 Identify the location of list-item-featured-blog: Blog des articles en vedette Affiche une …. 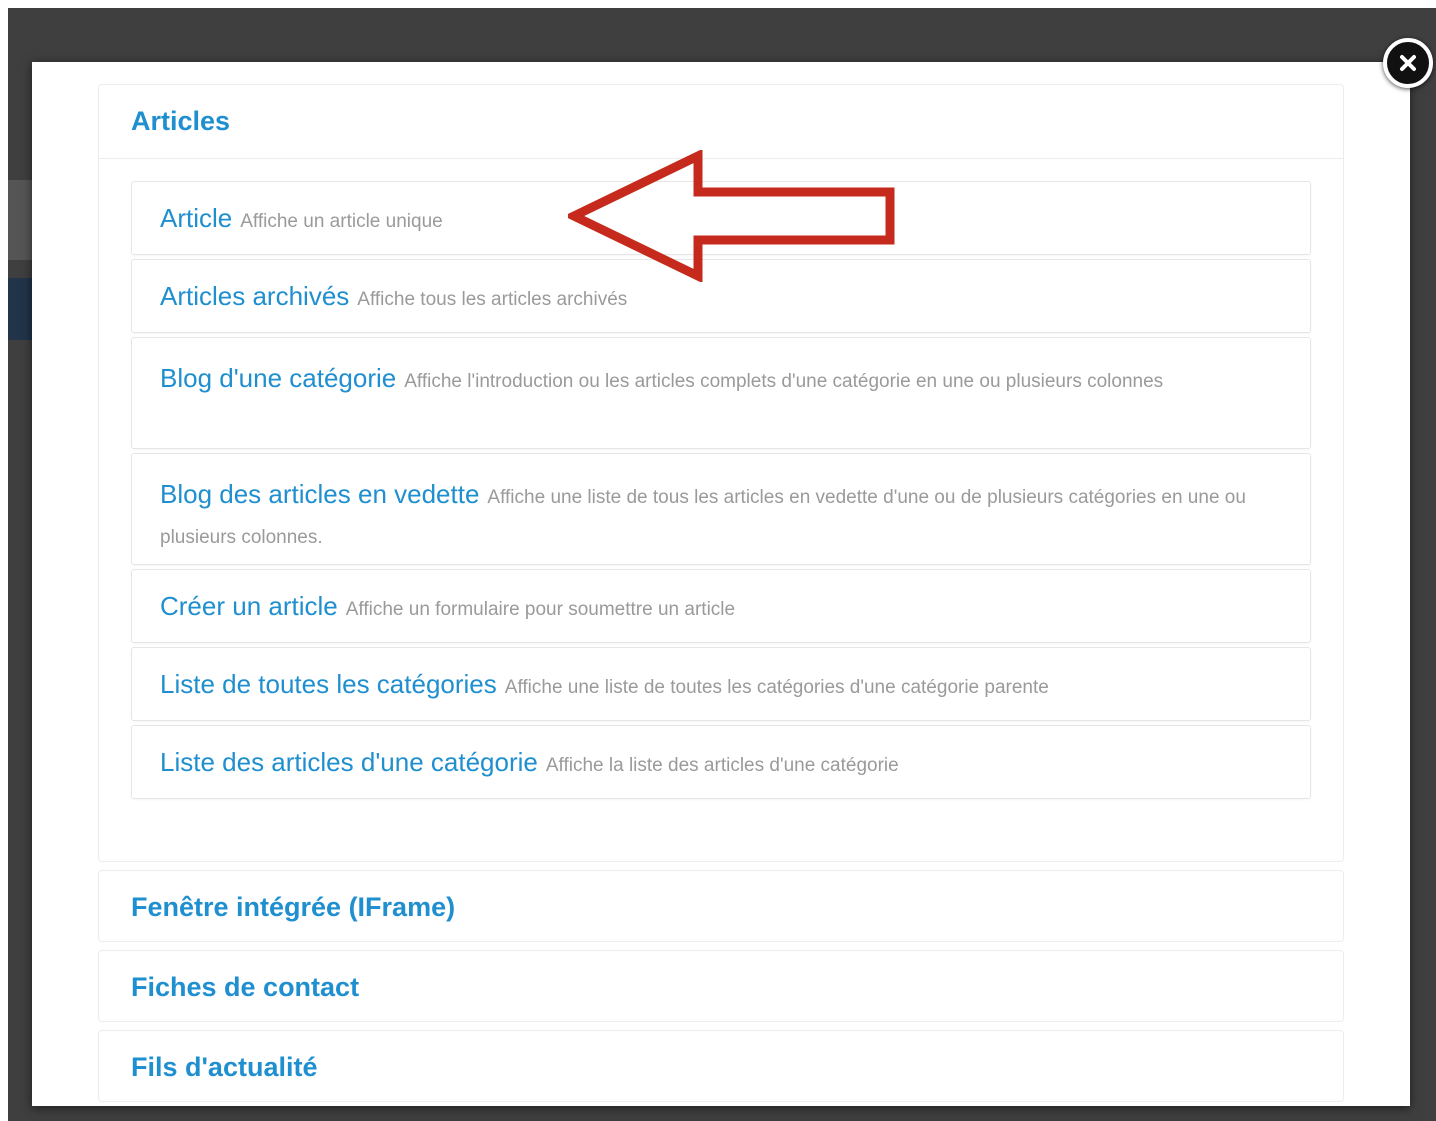
(721, 509).